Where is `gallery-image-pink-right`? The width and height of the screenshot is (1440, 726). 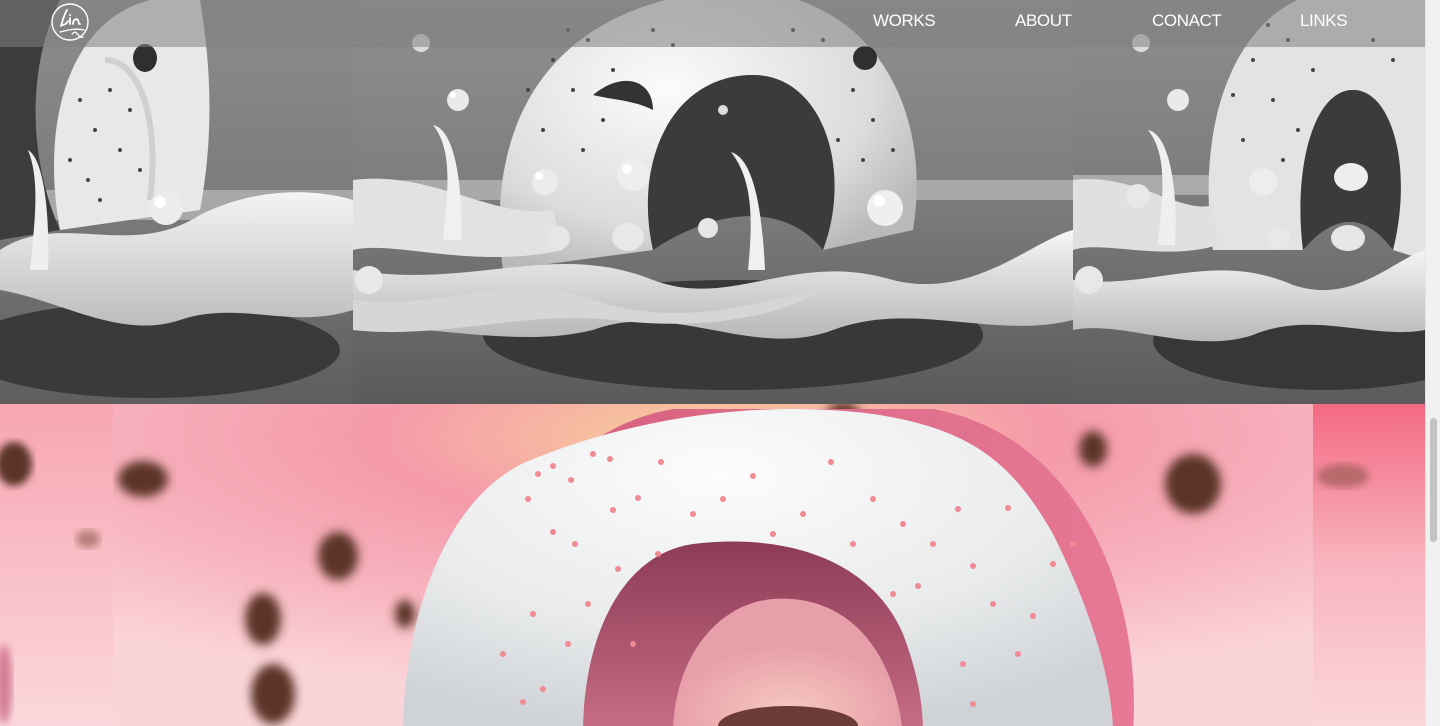 gallery-image-pink-right is located at coordinates (1369, 565).